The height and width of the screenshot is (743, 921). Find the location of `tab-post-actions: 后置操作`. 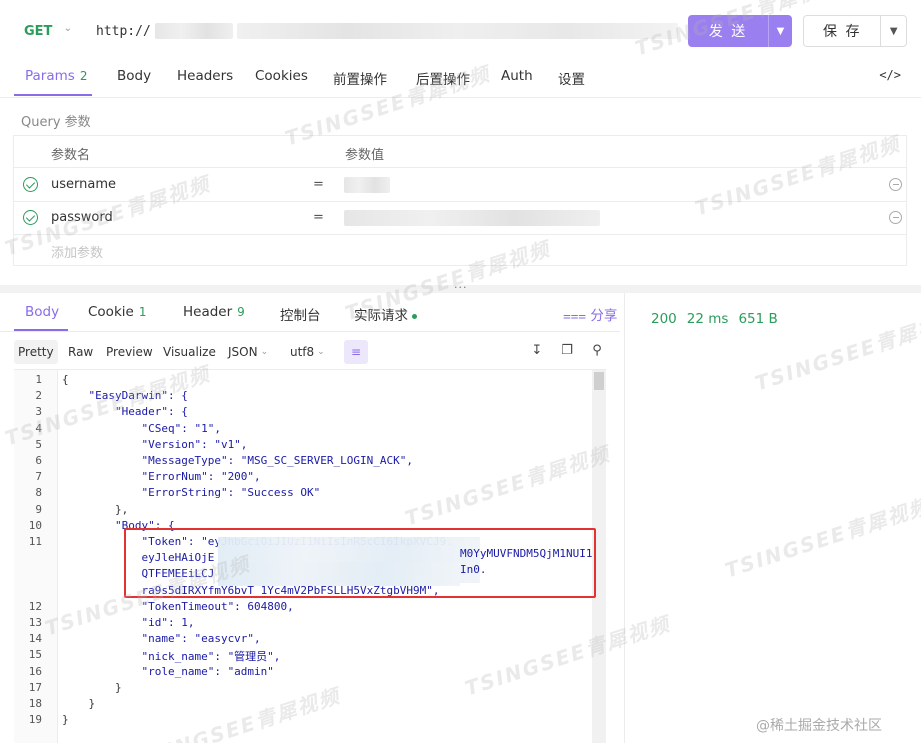

tab-post-actions: 后置操作 is located at coordinates (443, 78).